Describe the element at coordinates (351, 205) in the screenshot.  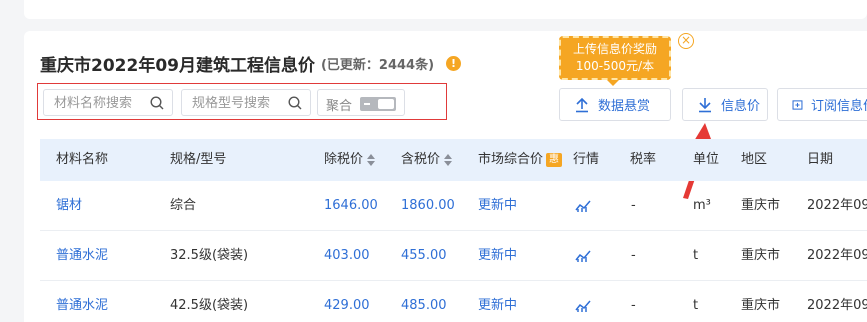
I see `pretax-price-cell: 1646.00` at that location.